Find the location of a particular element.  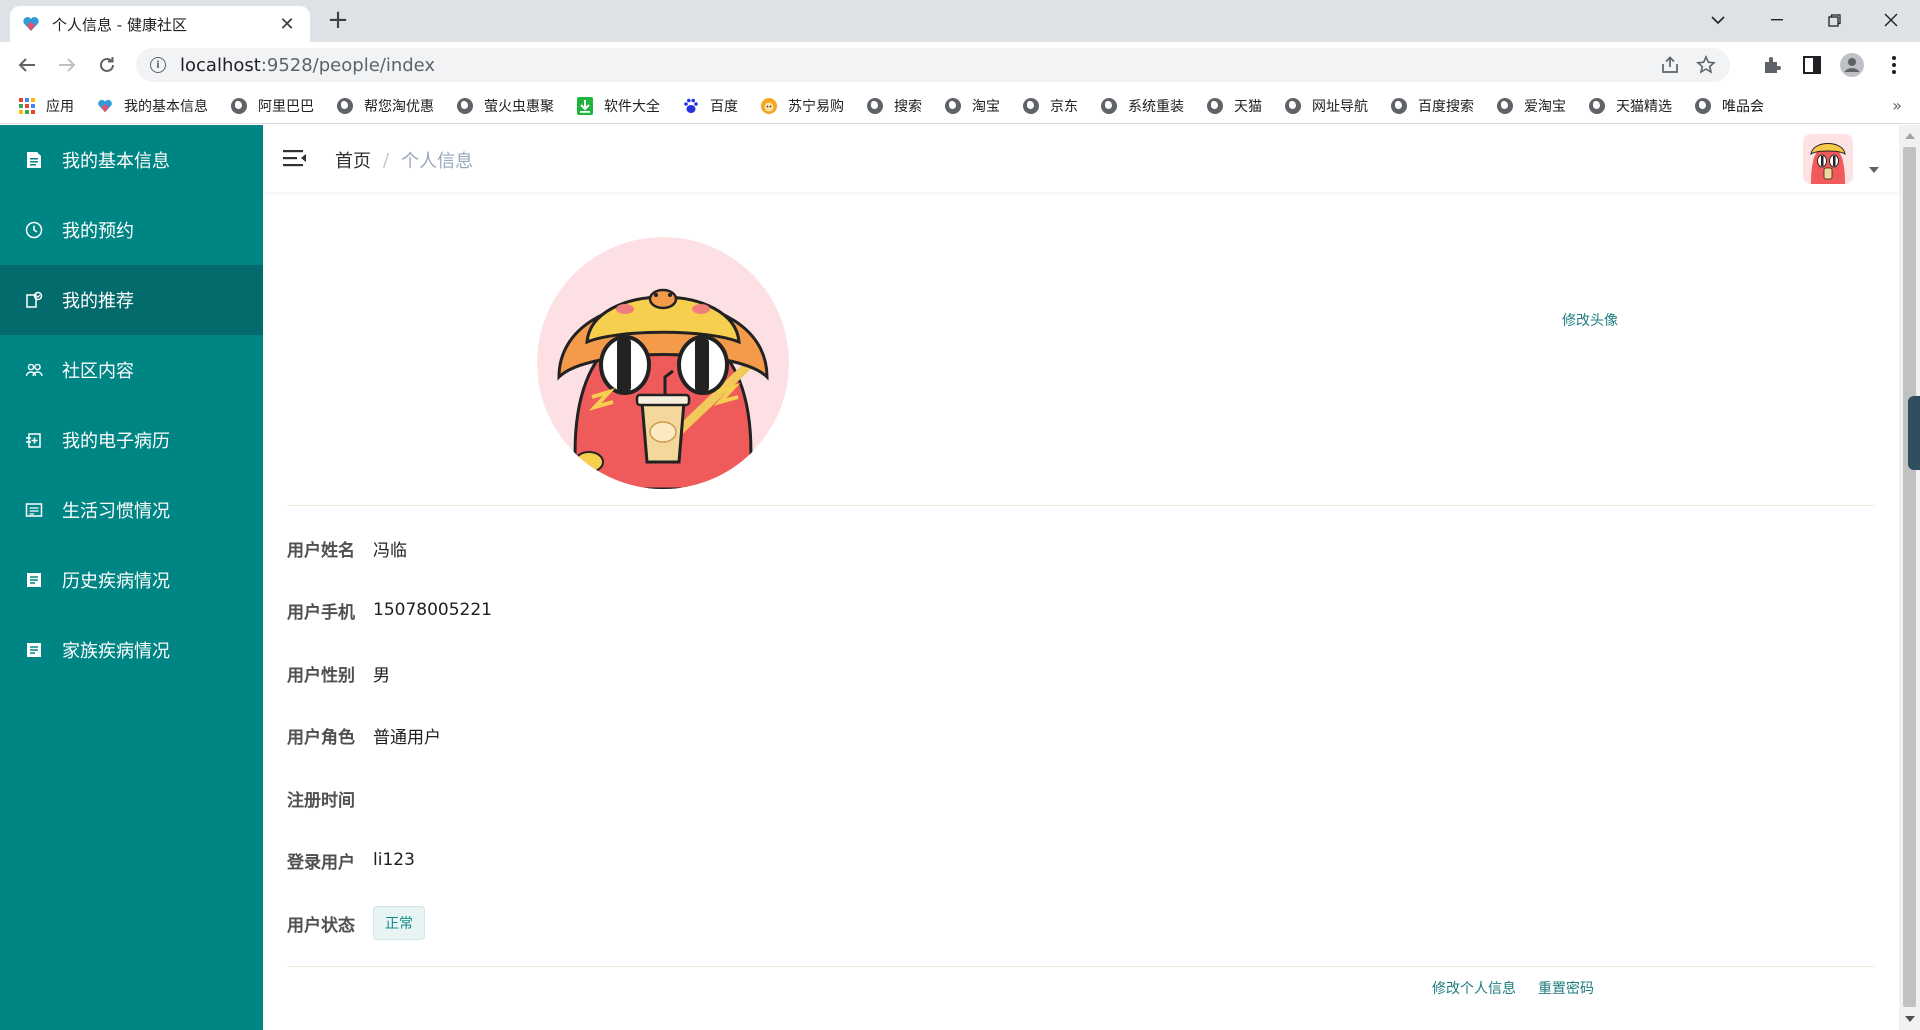

bookmark-label: 搜索 is located at coordinates (908, 106).